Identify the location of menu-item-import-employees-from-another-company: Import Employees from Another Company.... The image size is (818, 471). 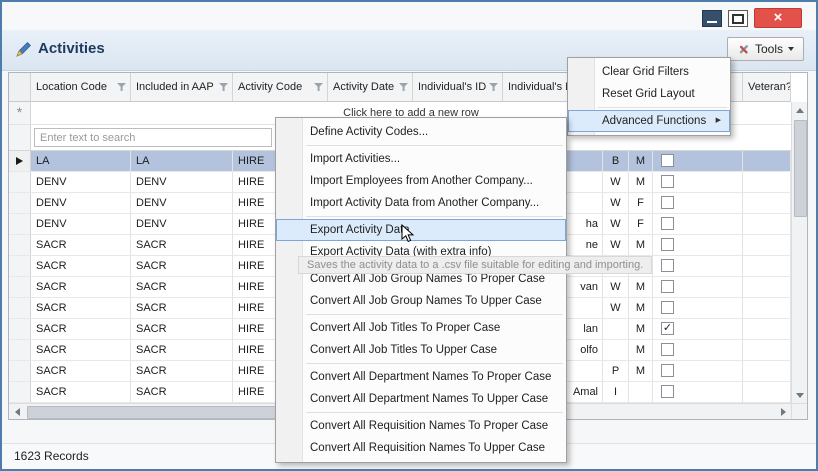
(421, 181).